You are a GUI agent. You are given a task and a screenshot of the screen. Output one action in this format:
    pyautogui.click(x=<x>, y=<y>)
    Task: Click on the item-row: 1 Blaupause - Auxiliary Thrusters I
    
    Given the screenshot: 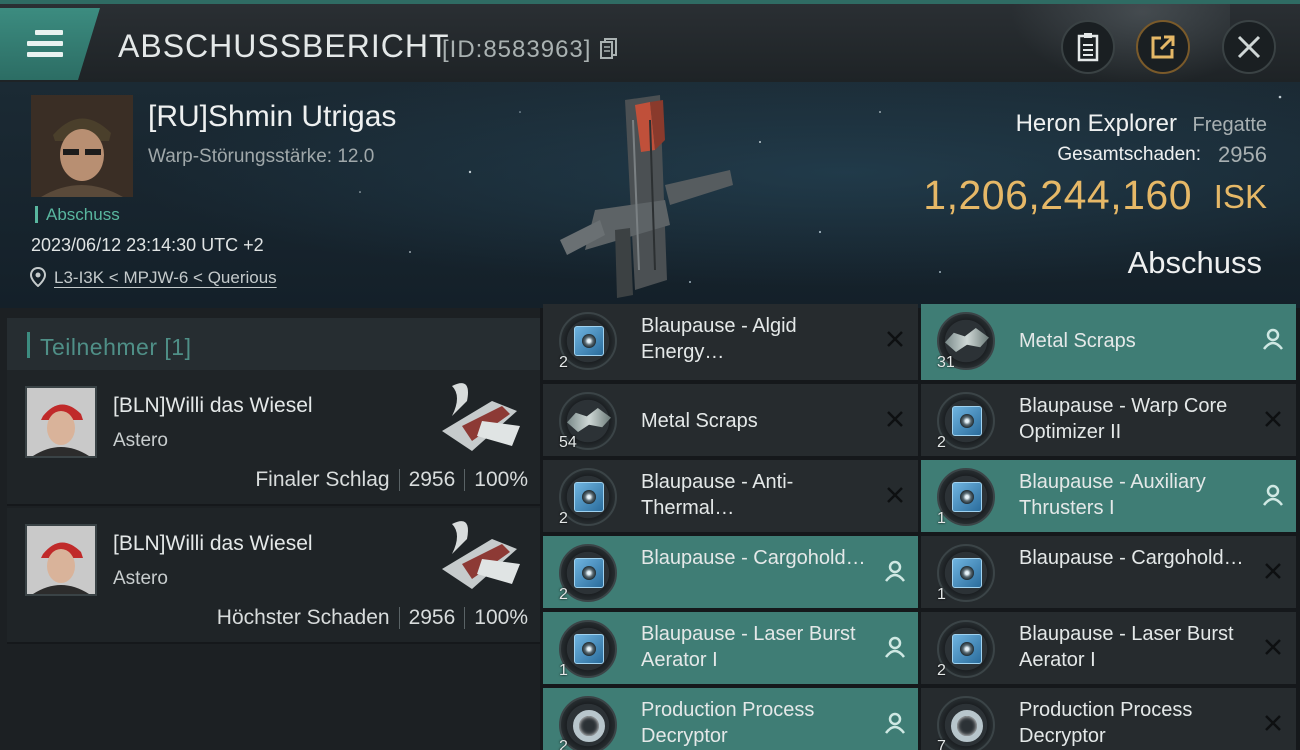 What is the action you would take?
    pyautogui.click(x=1108, y=497)
    